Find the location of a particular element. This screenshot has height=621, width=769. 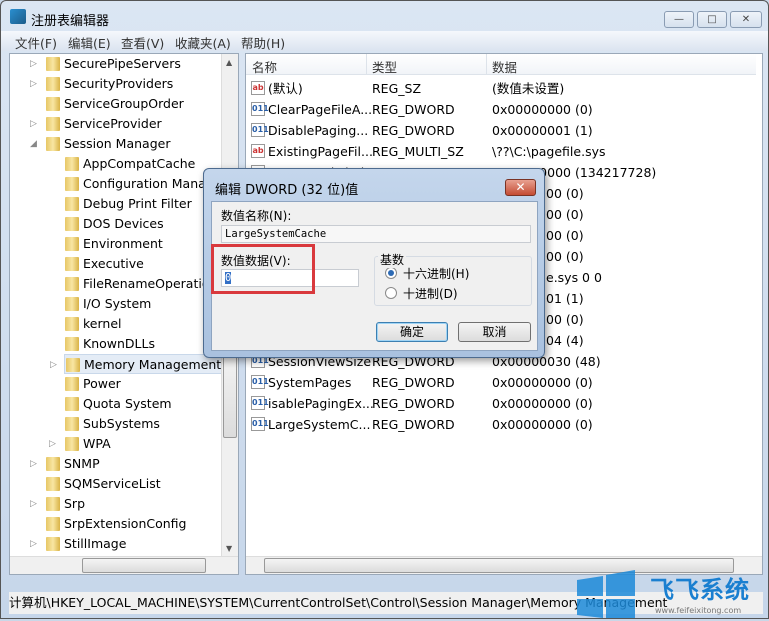

tree-item: ▷ Memory Management is located at coordinates (136, 364).